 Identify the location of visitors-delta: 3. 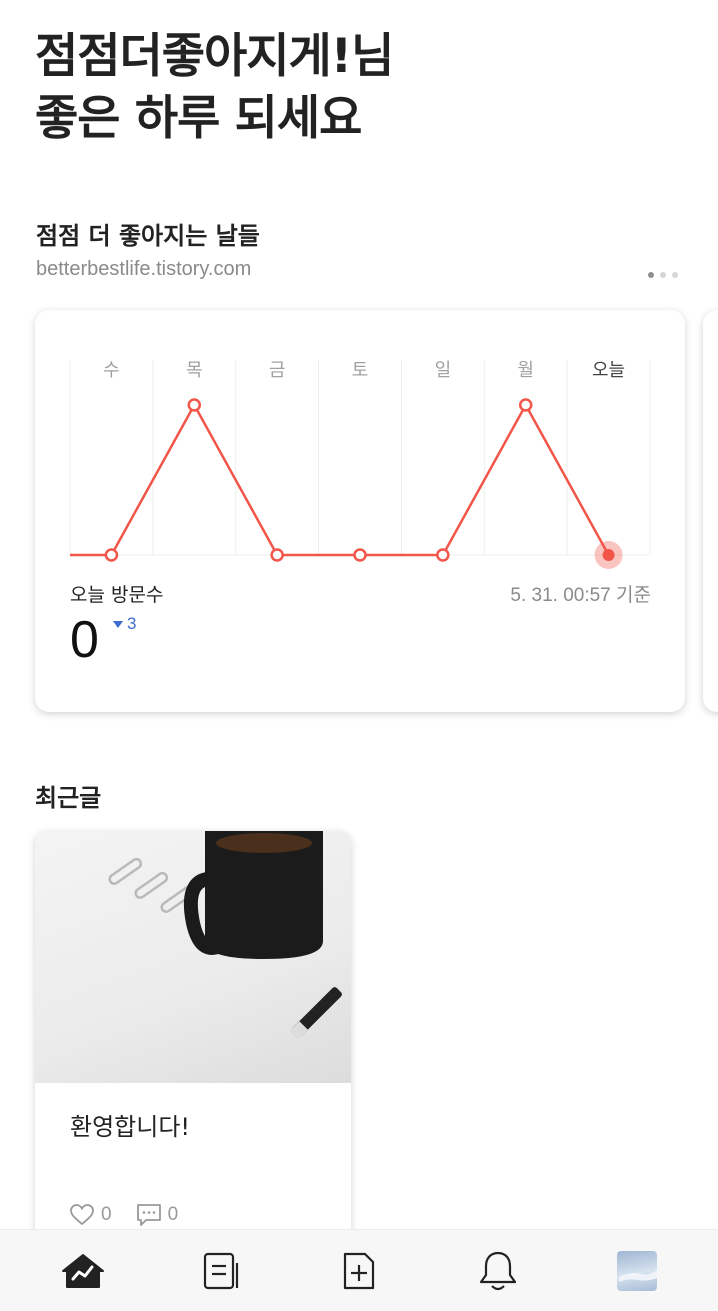
(124, 624).